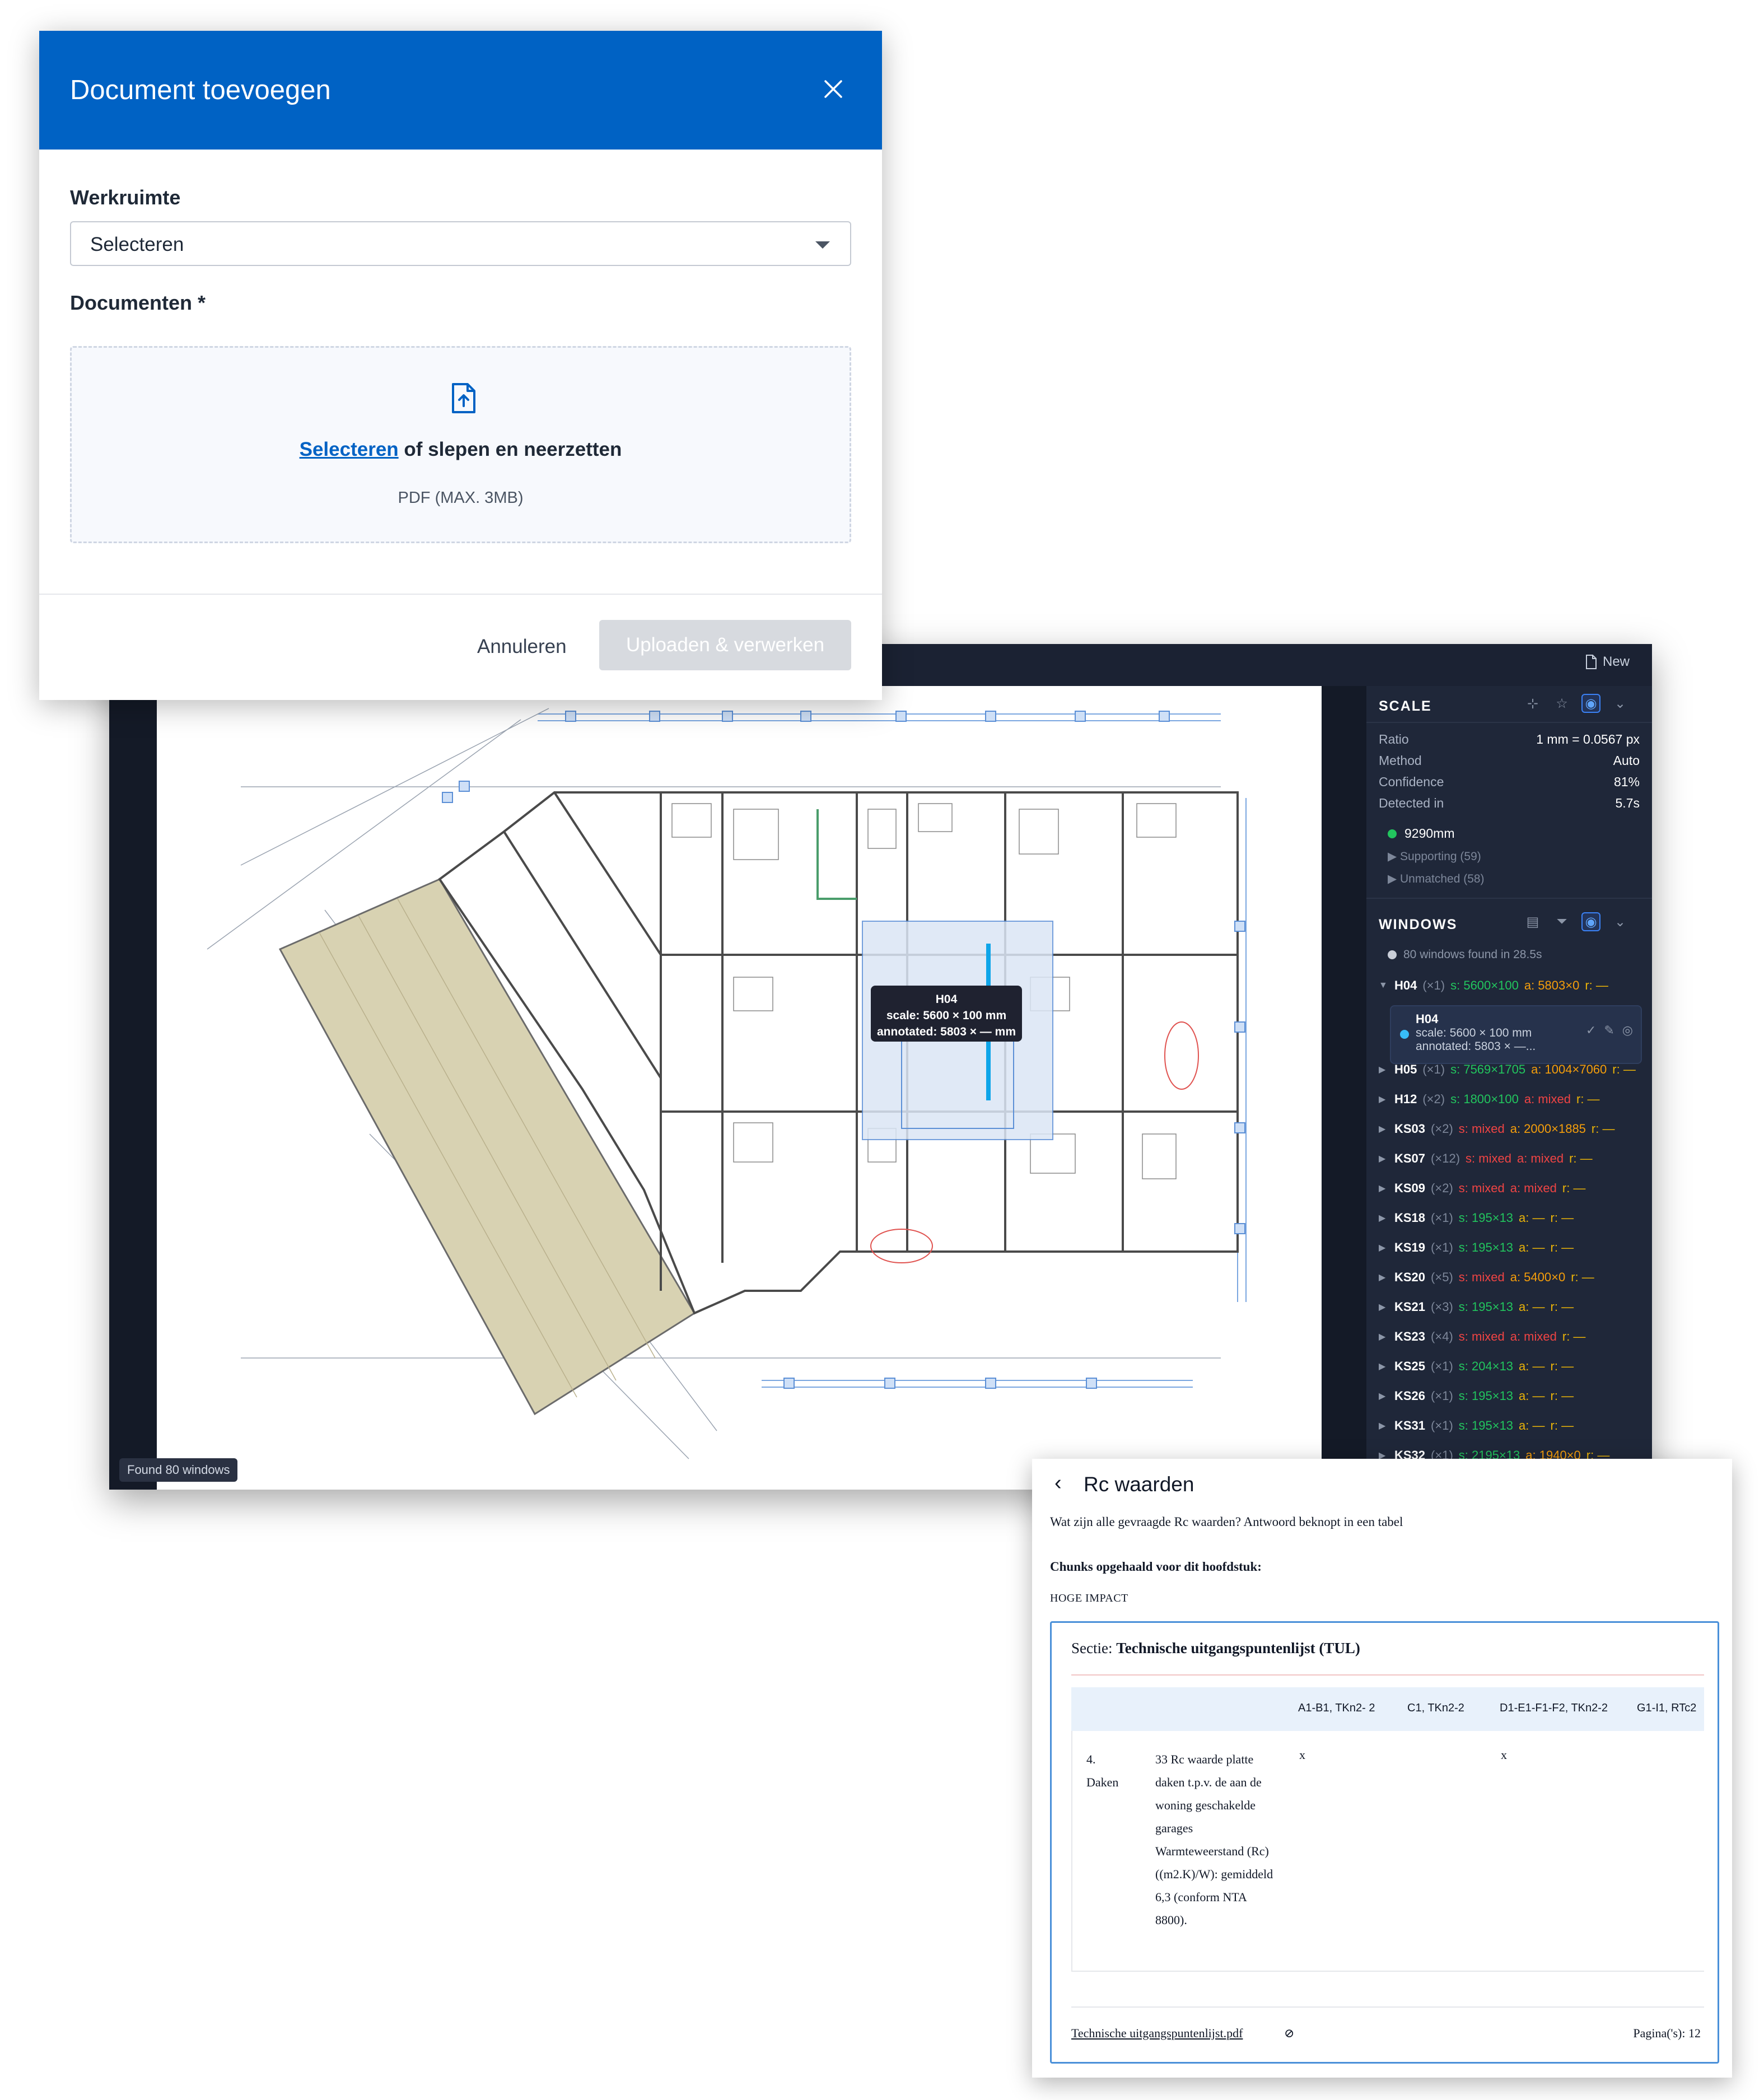  What do you see at coordinates (1514, 1158) in the screenshot?
I see `window-row-ks07: ▶ KS07 (×12) s: mixed a: mixed r: —` at bounding box center [1514, 1158].